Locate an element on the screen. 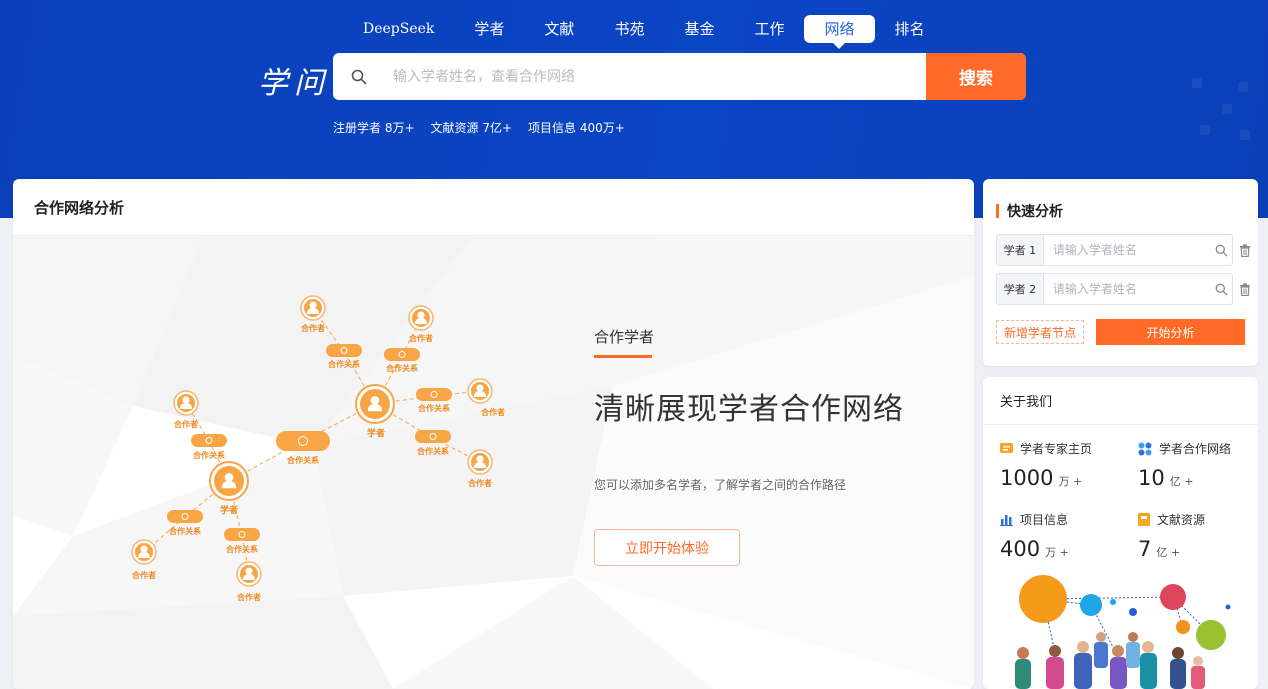  stat-literature: 文献资源 7亿+ is located at coordinates (471, 128).